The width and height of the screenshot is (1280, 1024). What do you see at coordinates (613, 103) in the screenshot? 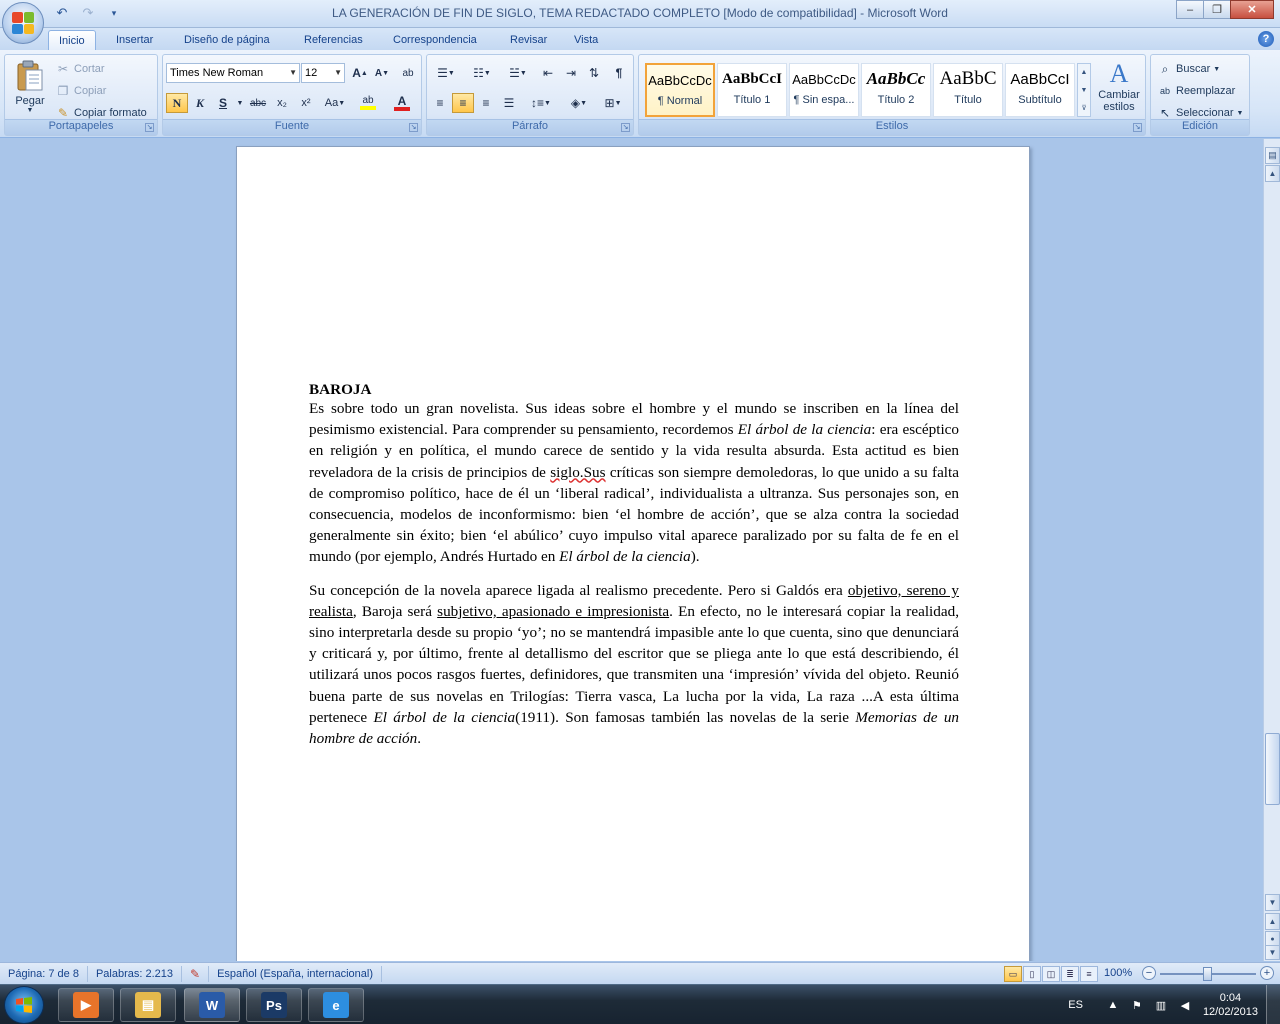
I see `borders-button: ⊞ ▼` at bounding box center [613, 103].